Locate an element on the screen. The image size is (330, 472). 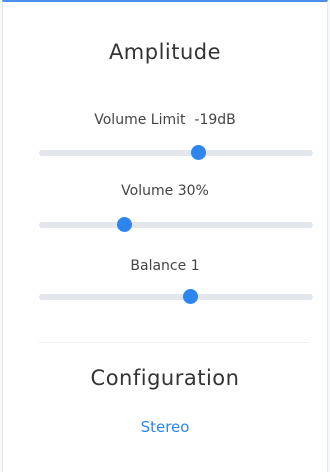
volume-track is located at coordinates (176, 225).